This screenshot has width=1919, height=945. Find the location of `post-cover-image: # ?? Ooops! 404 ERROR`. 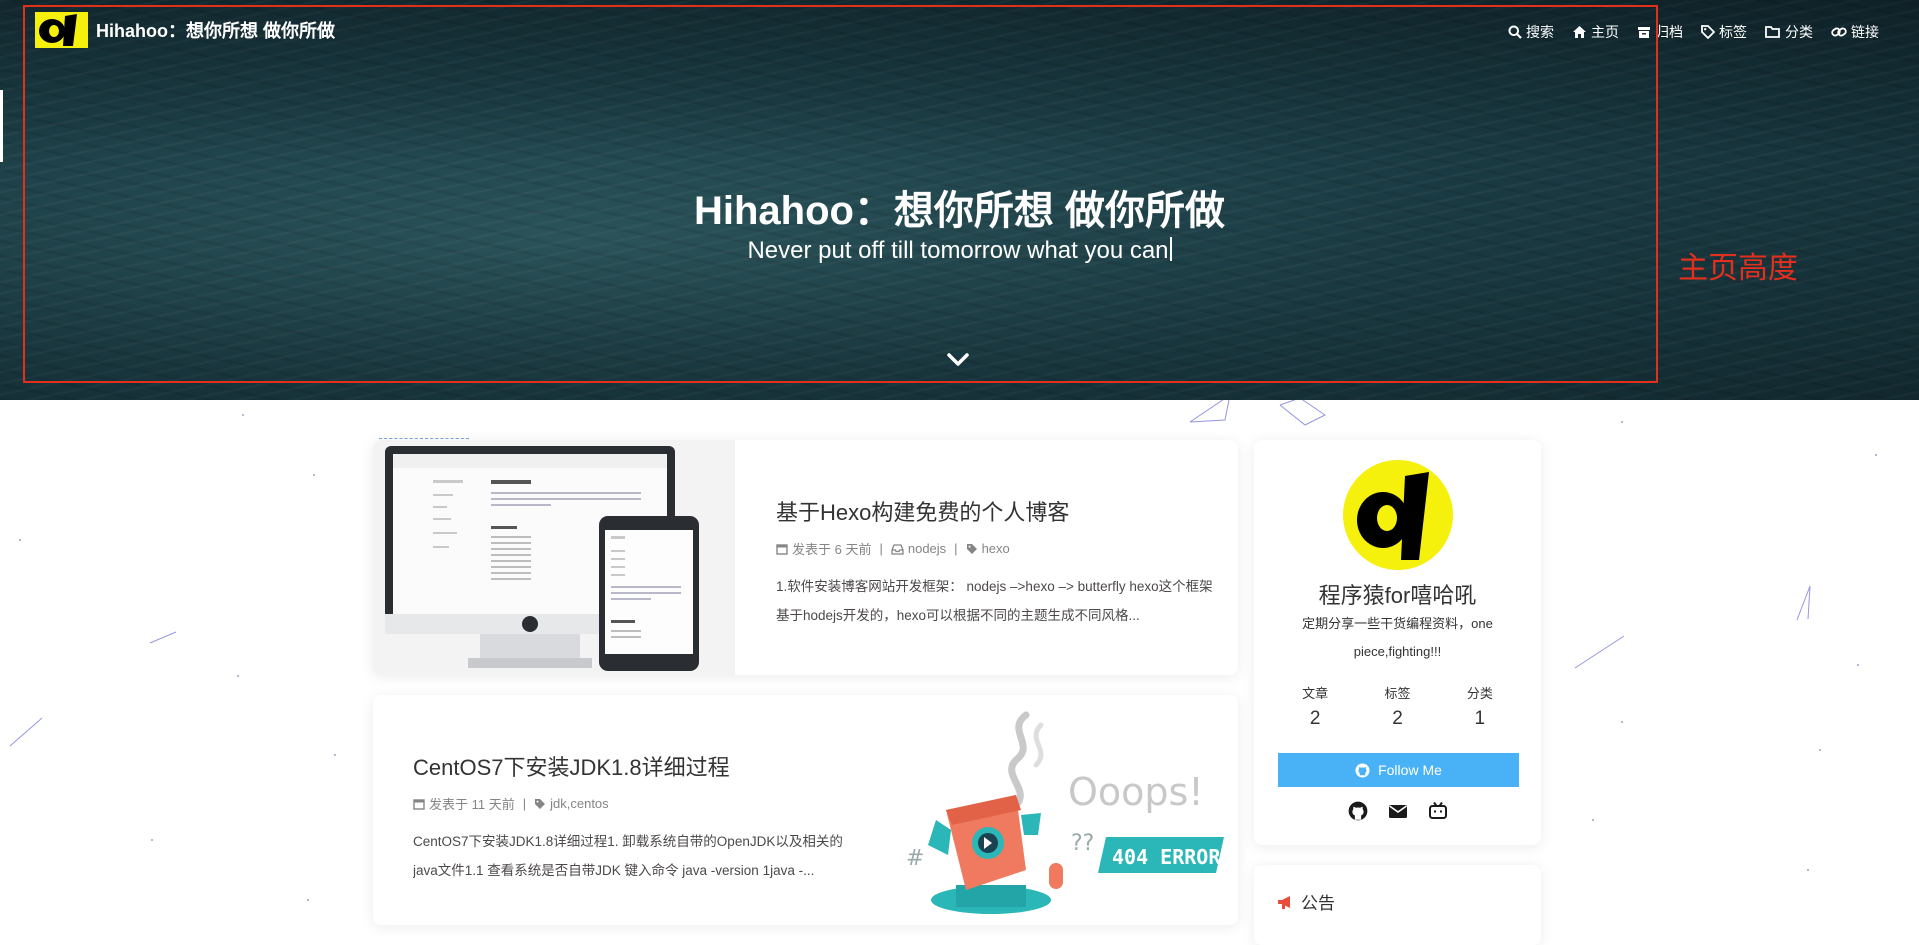

post-cover-image: # ?? Ooops! 404 ERROR is located at coordinates (1057, 810).